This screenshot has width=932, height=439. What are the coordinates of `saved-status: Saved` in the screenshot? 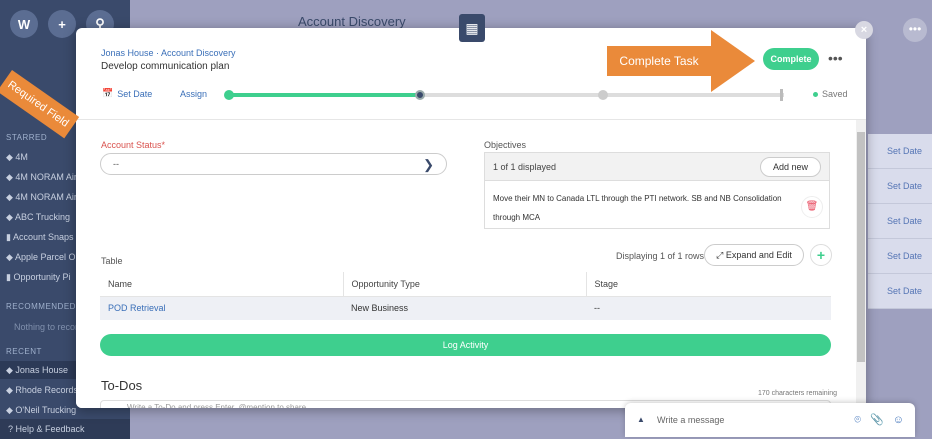 It's located at (830, 94).